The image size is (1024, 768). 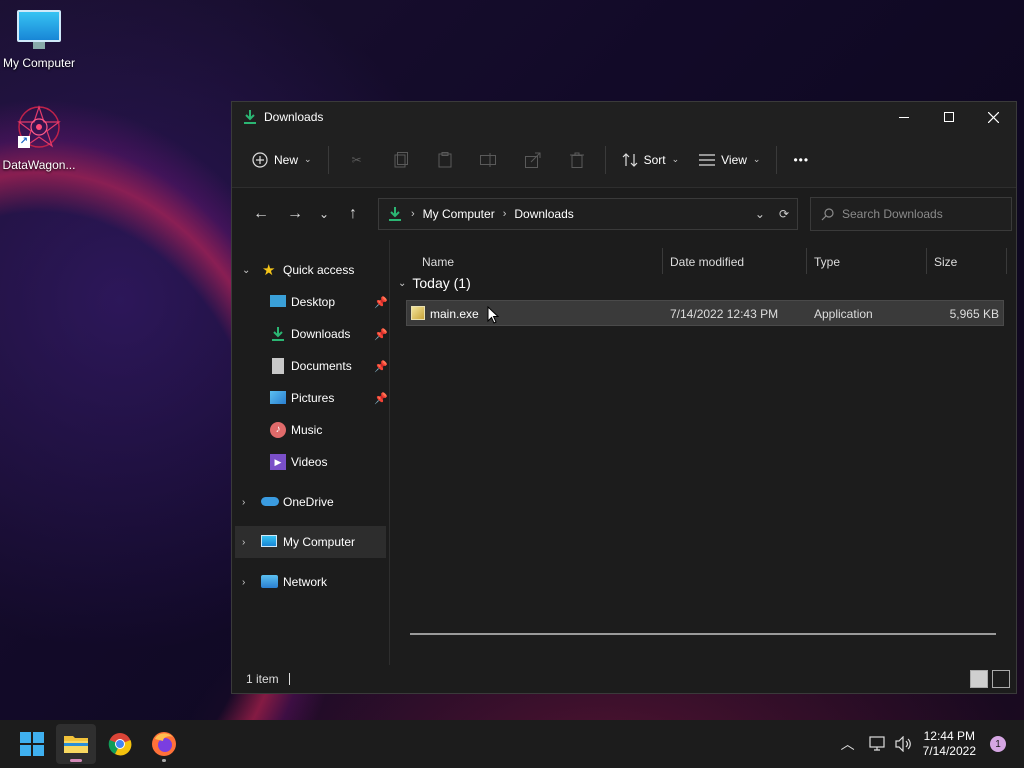 I want to click on details-view-button, so click(x=979, y=679).